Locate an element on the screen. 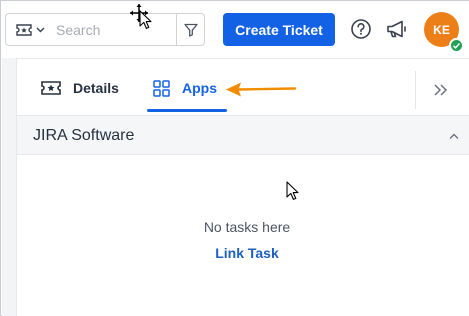 The width and height of the screenshot is (469, 316). check-icon is located at coordinates (456, 45).